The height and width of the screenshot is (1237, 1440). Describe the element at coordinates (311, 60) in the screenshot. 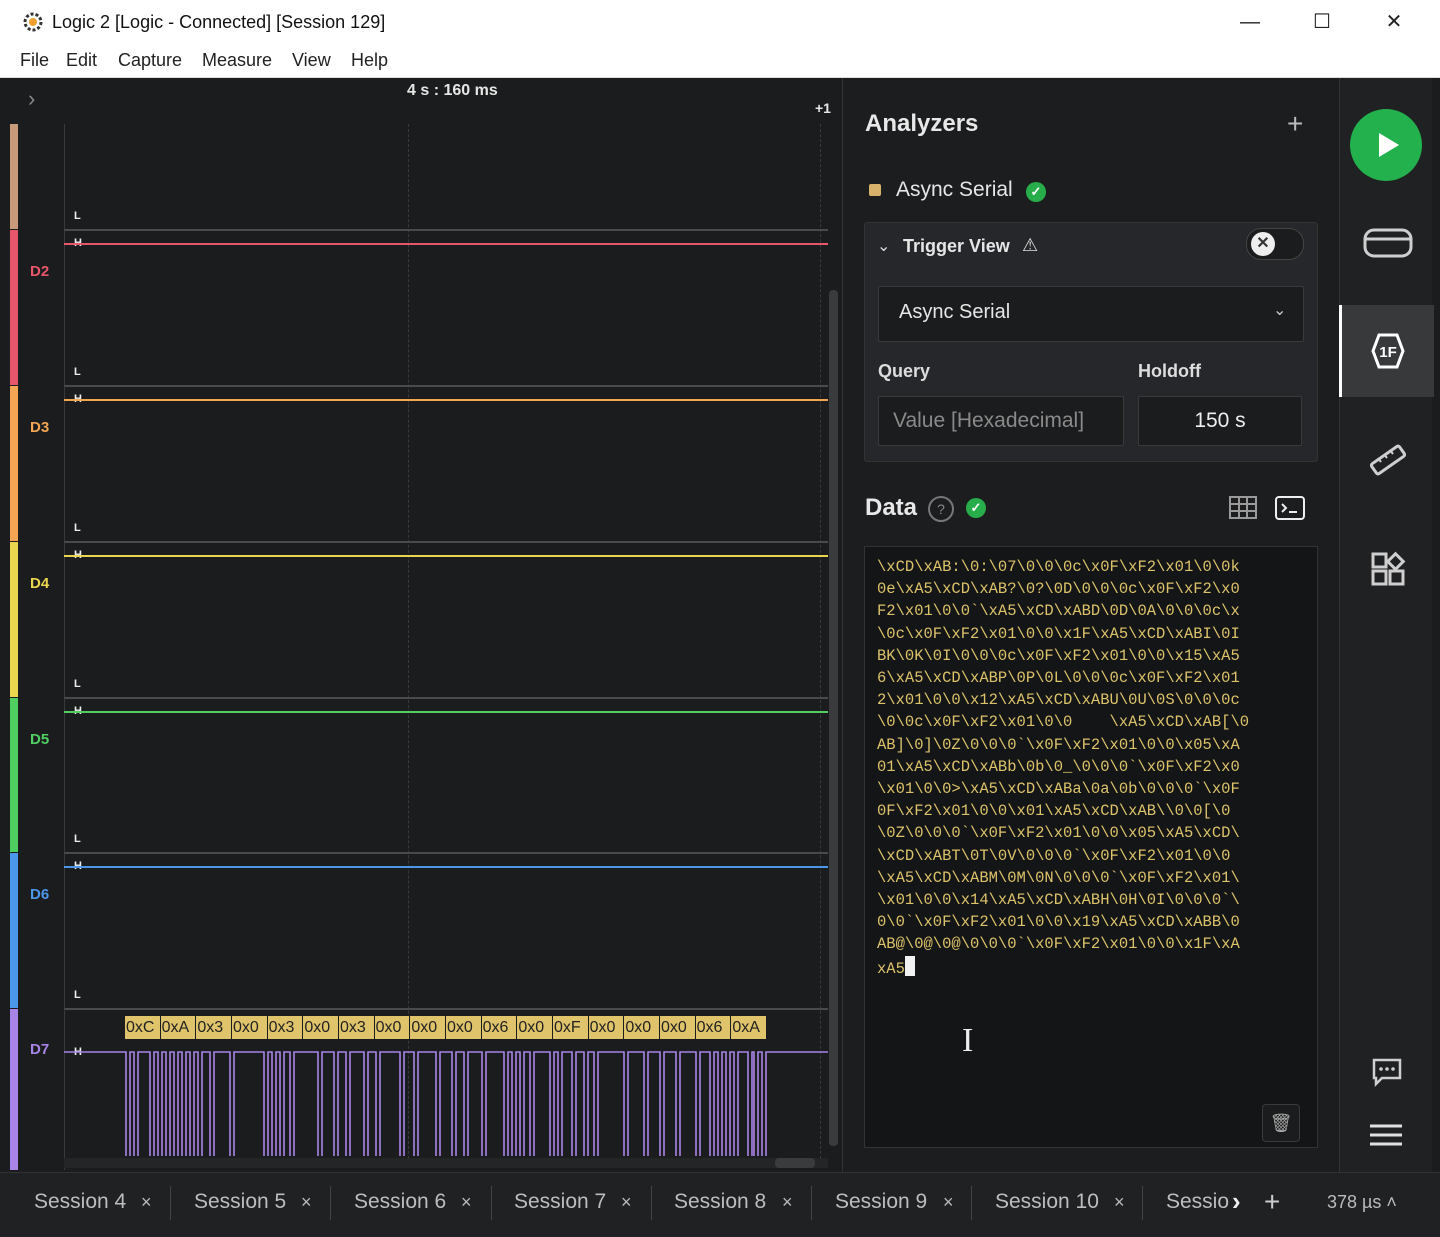

I see `menu-view: View` at that location.